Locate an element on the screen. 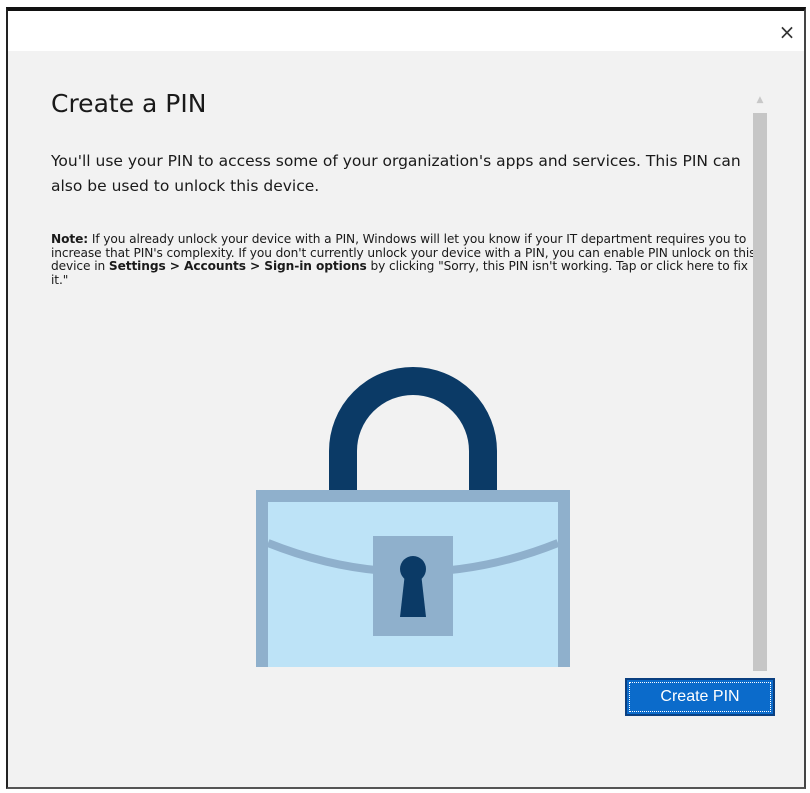 This screenshot has height=793, width=810. create-pin-button: Create PIN is located at coordinates (700, 697).